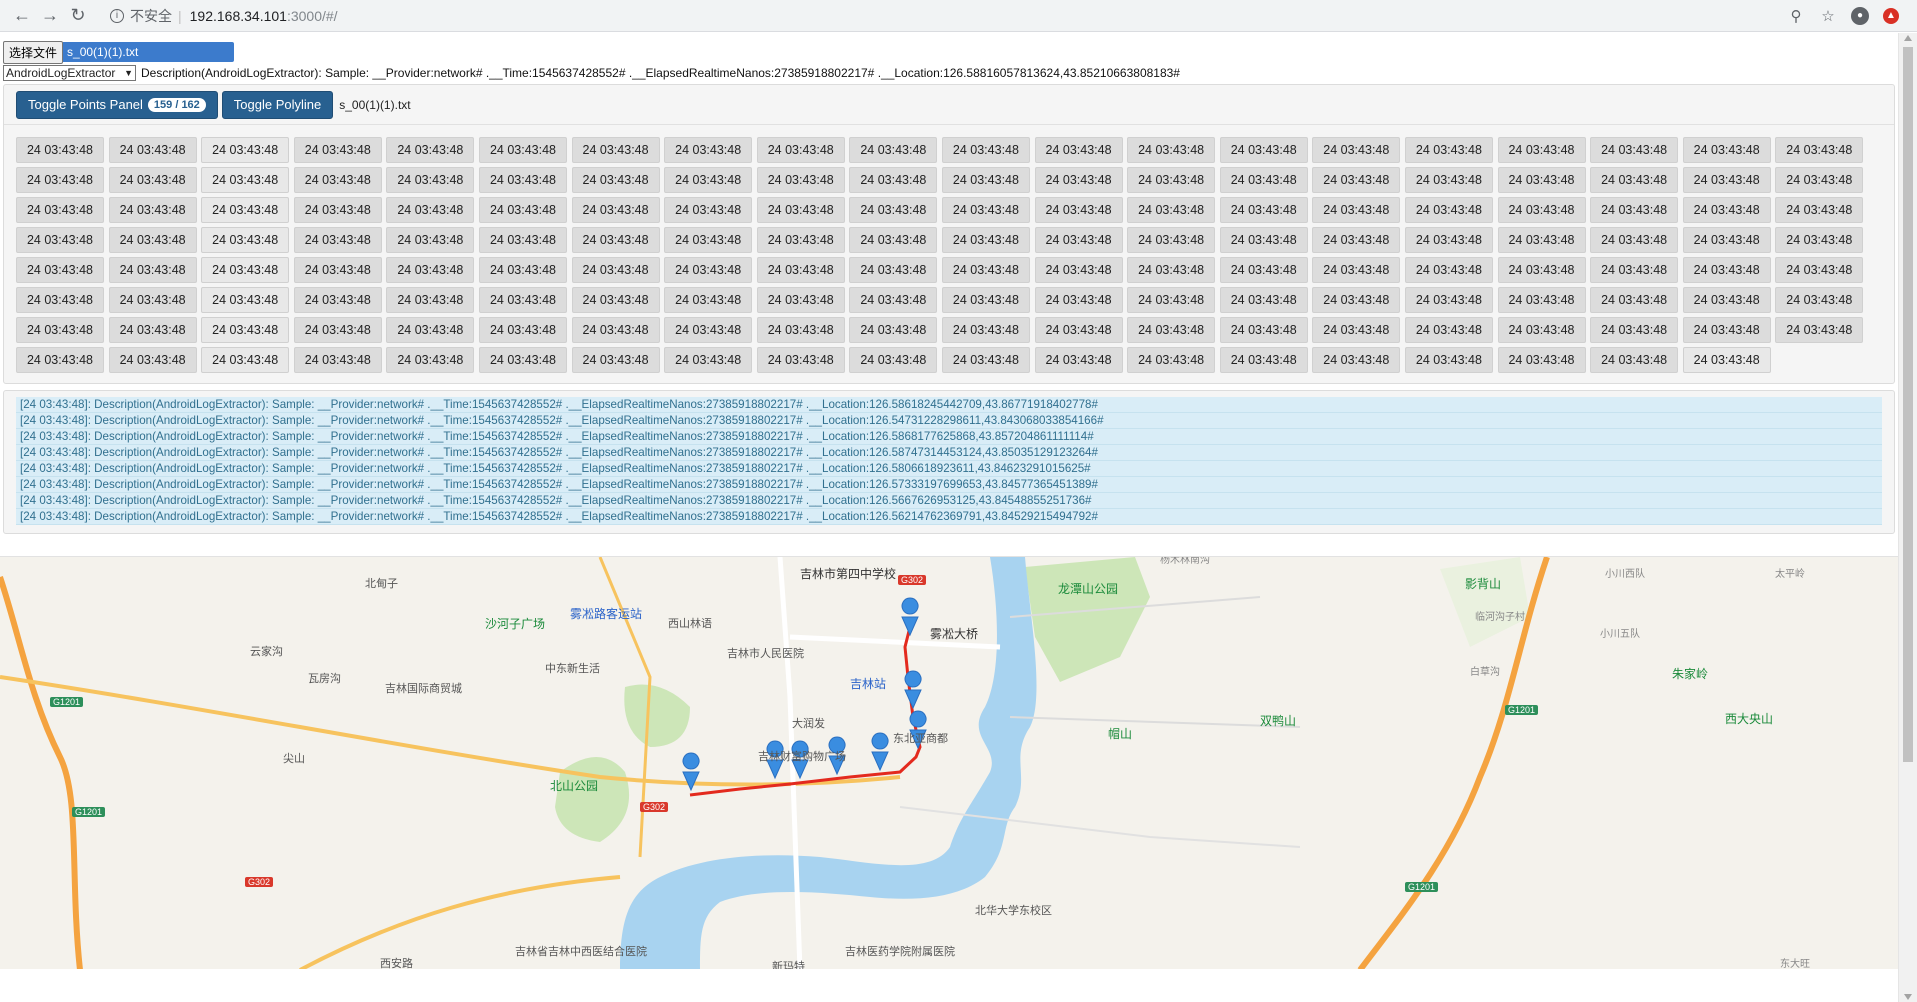 The height and width of the screenshot is (1002, 1917). I want to click on choose-file-button: 选择文件, so click(33, 52).